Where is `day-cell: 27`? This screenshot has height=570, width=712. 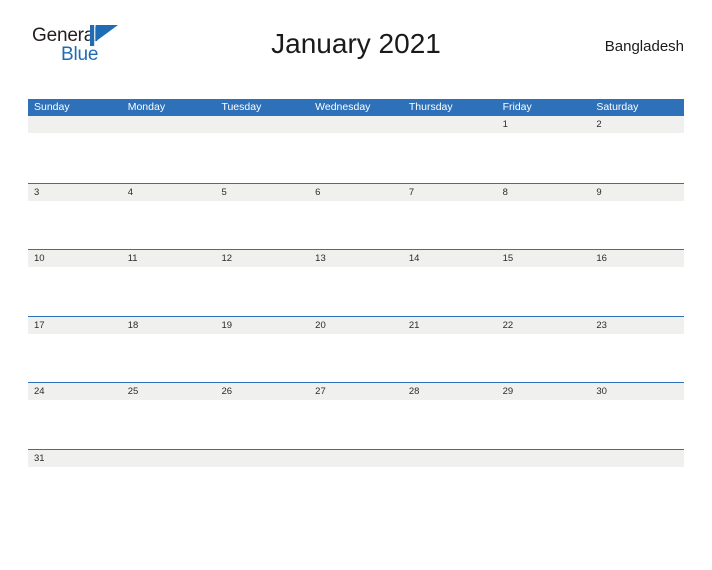
day-cell: 27 is located at coordinates (356, 391).